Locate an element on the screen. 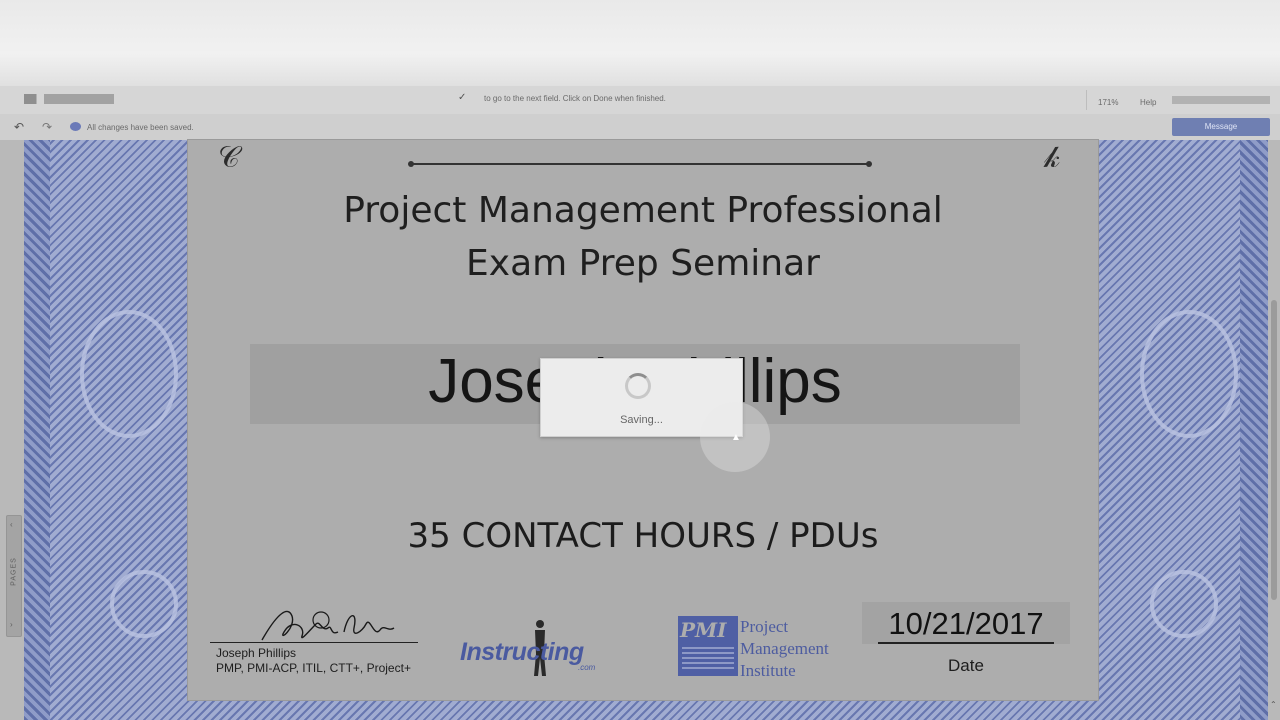 This screenshot has width=1280, height=720. scroll-up-icon: ⌃ is located at coordinates (1273, 704).